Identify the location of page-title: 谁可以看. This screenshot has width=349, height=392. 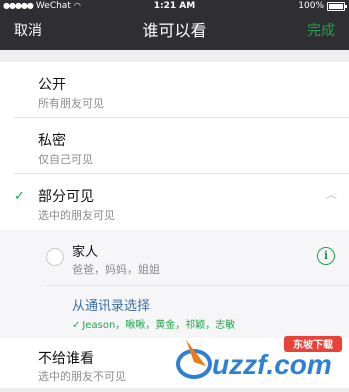
(174, 30).